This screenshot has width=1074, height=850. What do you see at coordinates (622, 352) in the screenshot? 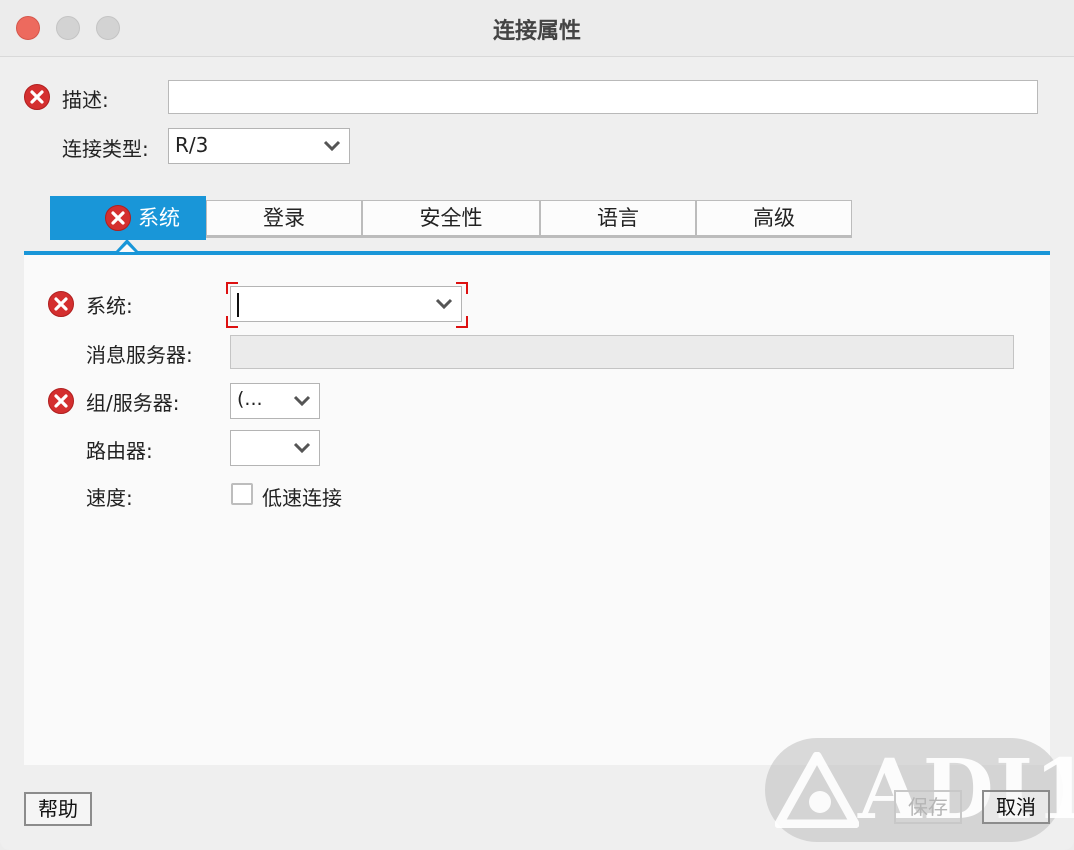
I see `message-server-input` at bounding box center [622, 352].